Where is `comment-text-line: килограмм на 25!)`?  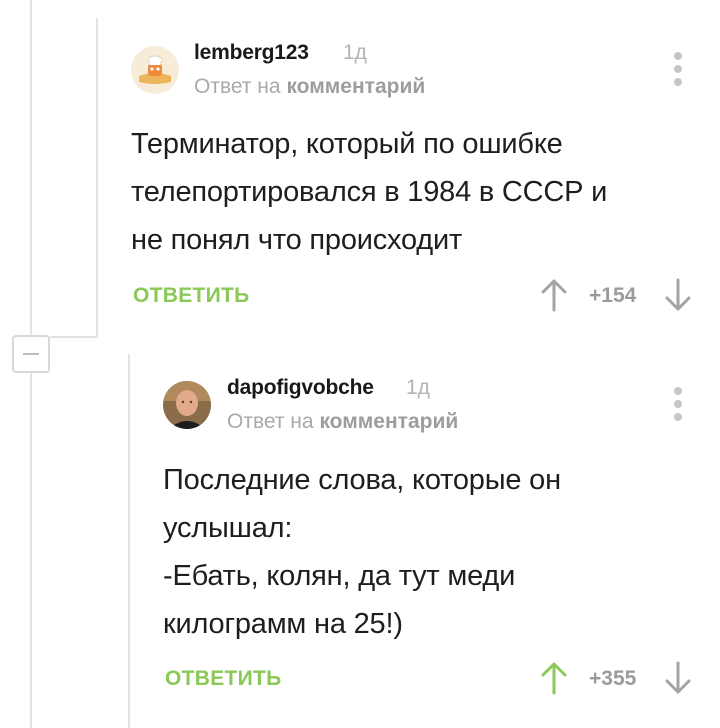 comment-text-line: килограмм на 25!) is located at coordinates (283, 624).